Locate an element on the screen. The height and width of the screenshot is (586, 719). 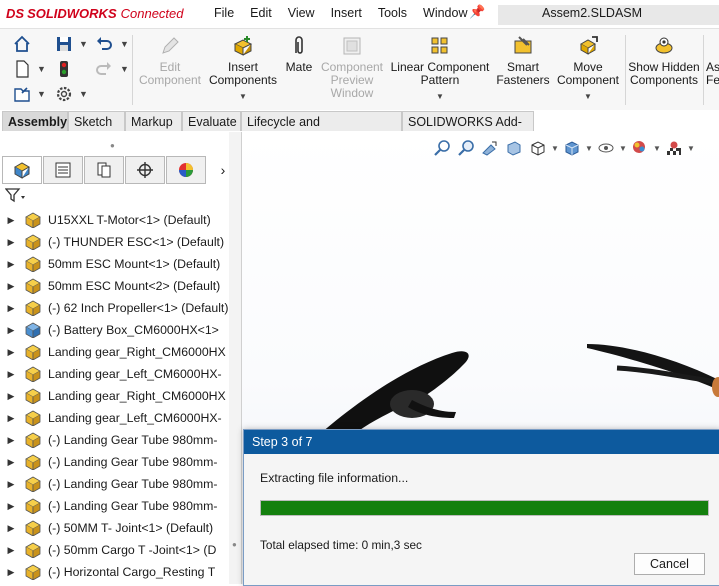
tab-markup: Markup is located at coordinates (153, 121).